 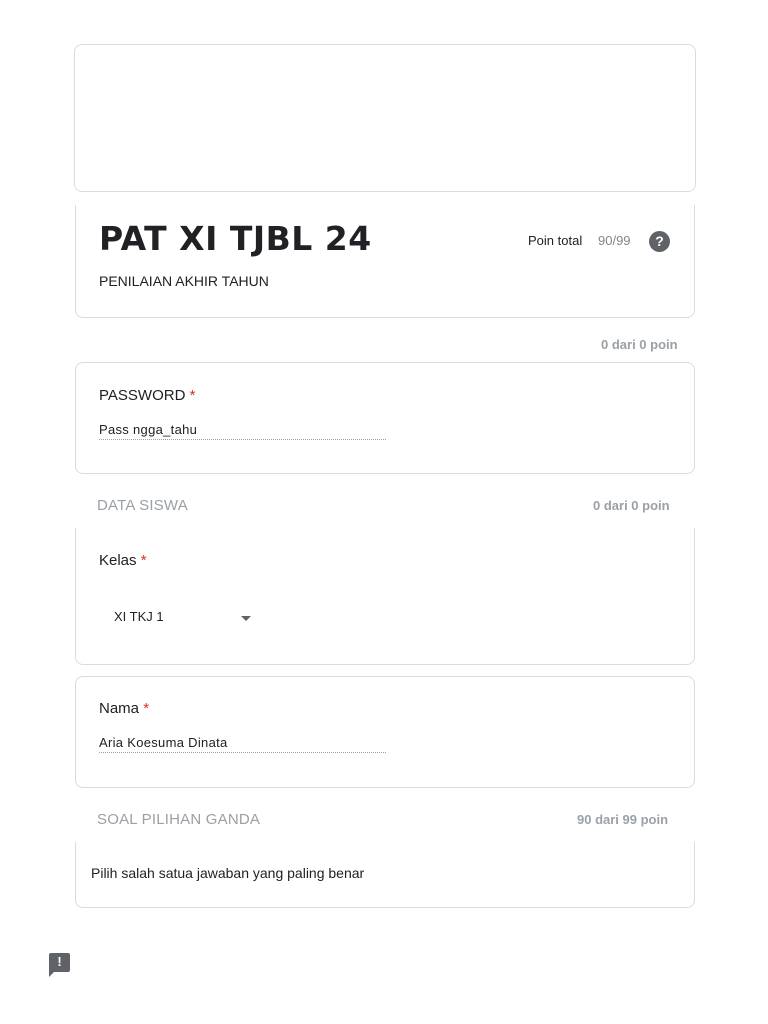 What do you see at coordinates (385, 596) in the screenshot?
I see `question-card-kelas: Kelas * XI TKJ 1` at bounding box center [385, 596].